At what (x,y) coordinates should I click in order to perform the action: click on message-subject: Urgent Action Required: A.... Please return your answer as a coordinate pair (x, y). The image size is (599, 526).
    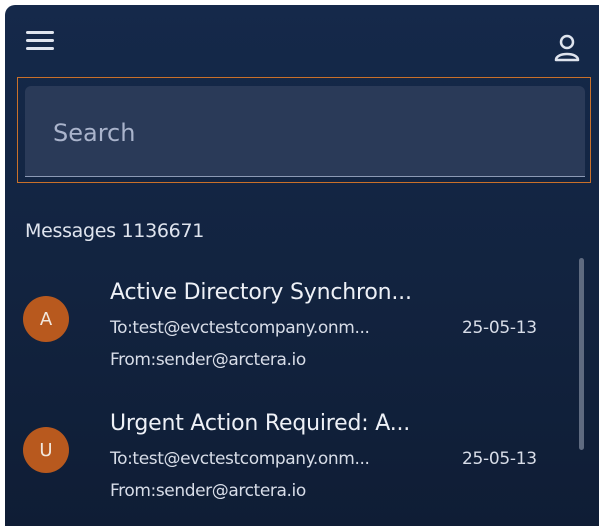
    Looking at the image, I should click on (260, 423).